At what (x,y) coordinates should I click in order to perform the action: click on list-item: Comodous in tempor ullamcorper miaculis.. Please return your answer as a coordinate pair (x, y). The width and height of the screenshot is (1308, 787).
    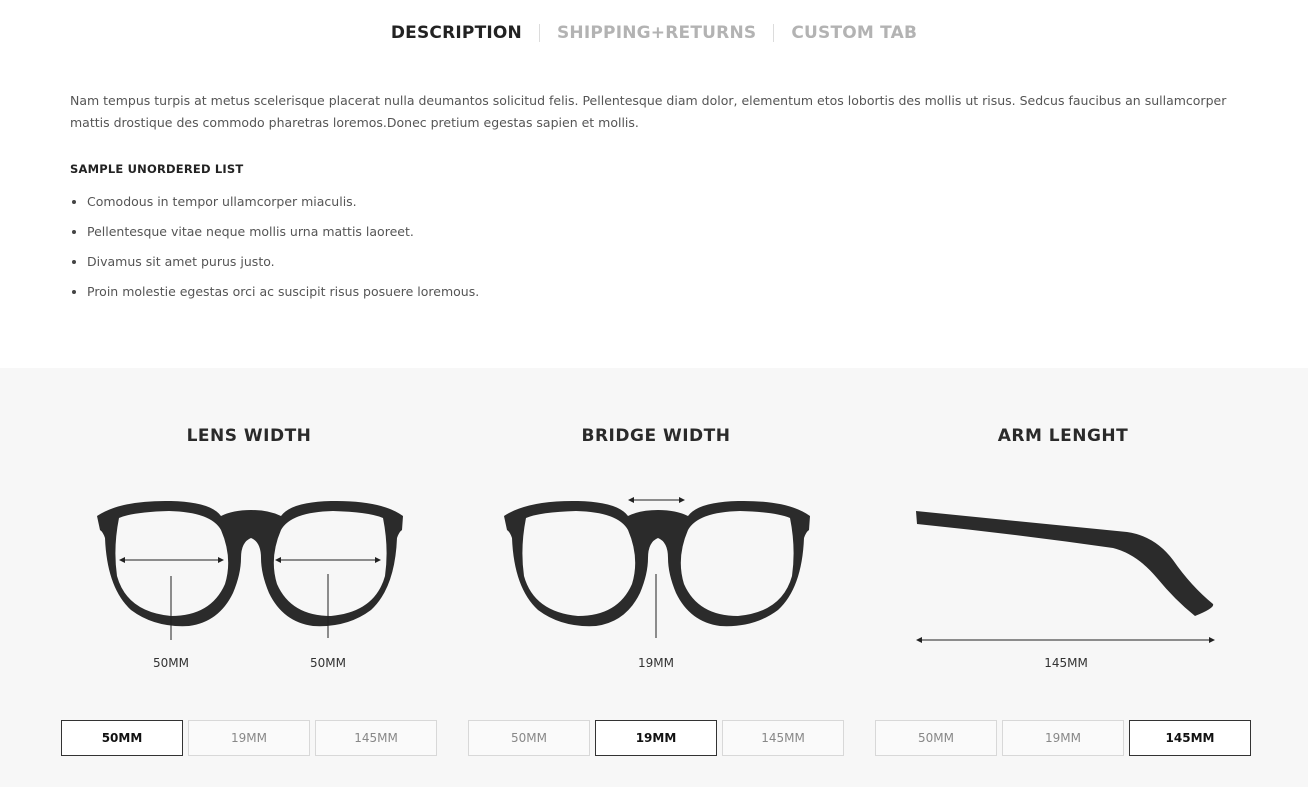
    Looking at the image, I should click on (274, 207).